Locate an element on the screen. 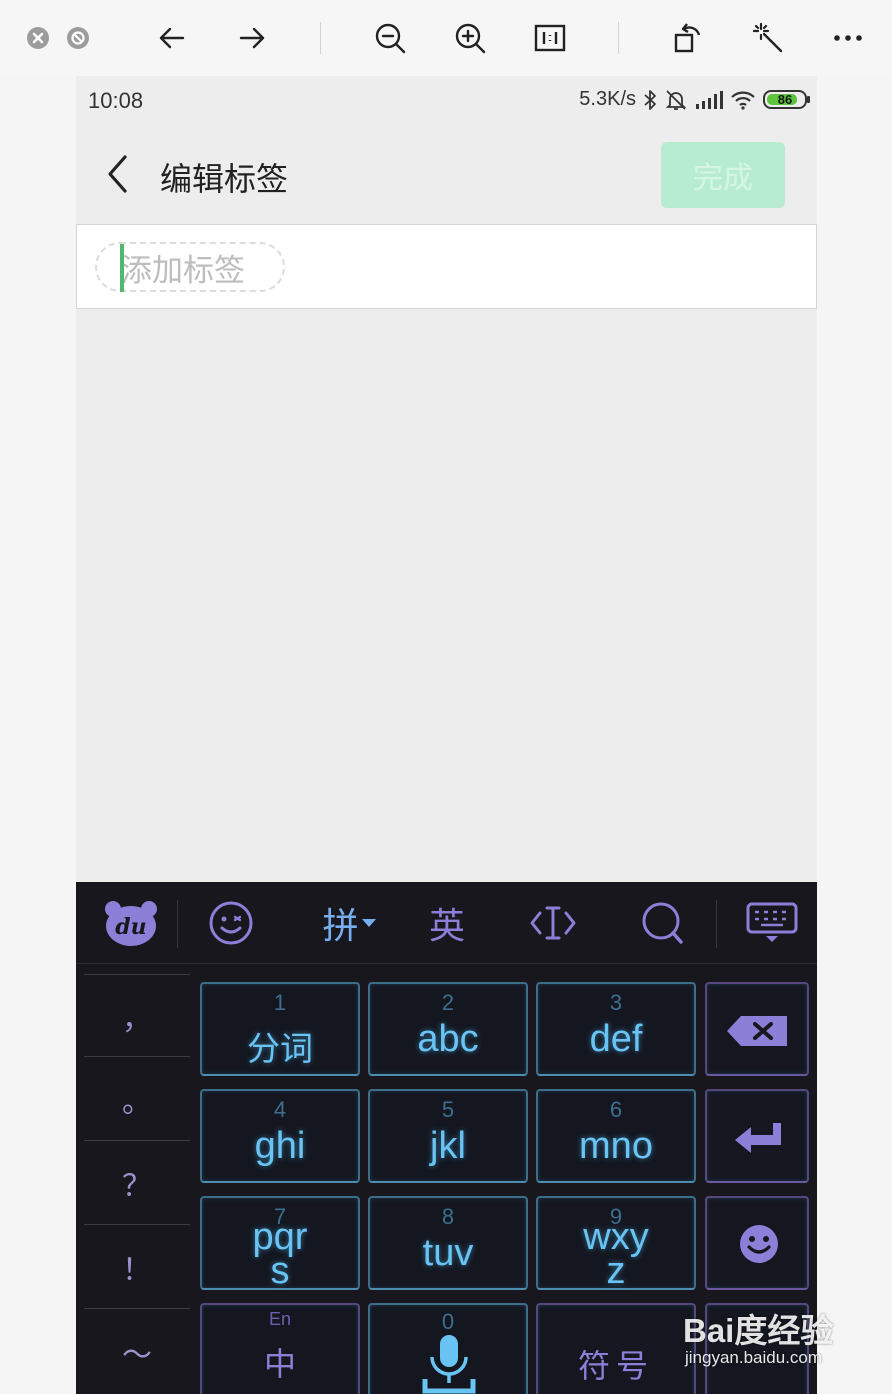 This screenshot has height=1394, width=892. ime-logo-text: du is located at coordinates (130, 927).